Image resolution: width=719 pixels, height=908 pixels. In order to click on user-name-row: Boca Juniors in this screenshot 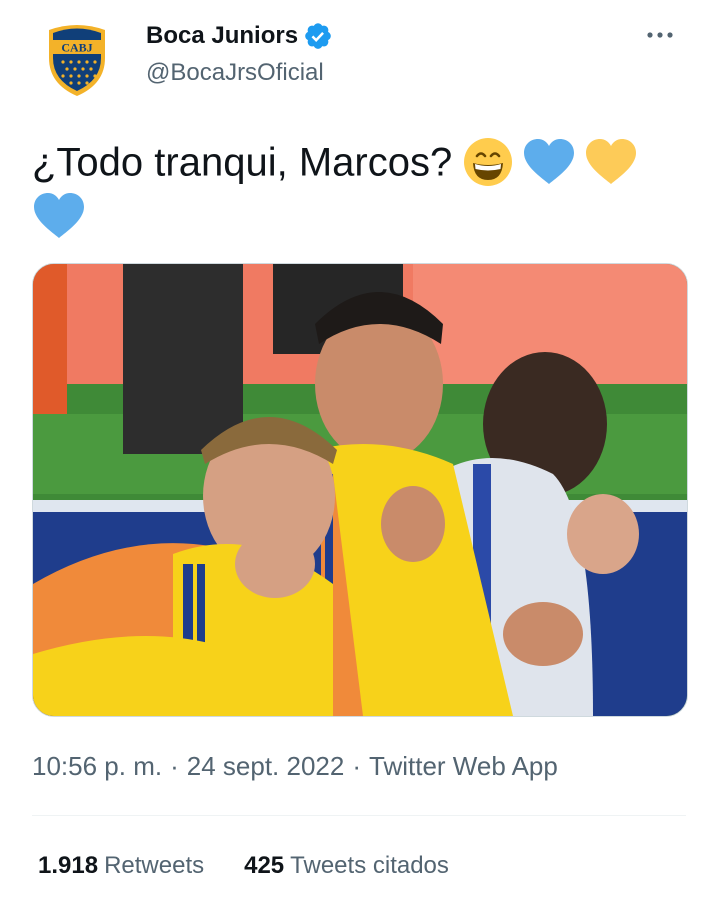, I will do `click(239, 36)`.